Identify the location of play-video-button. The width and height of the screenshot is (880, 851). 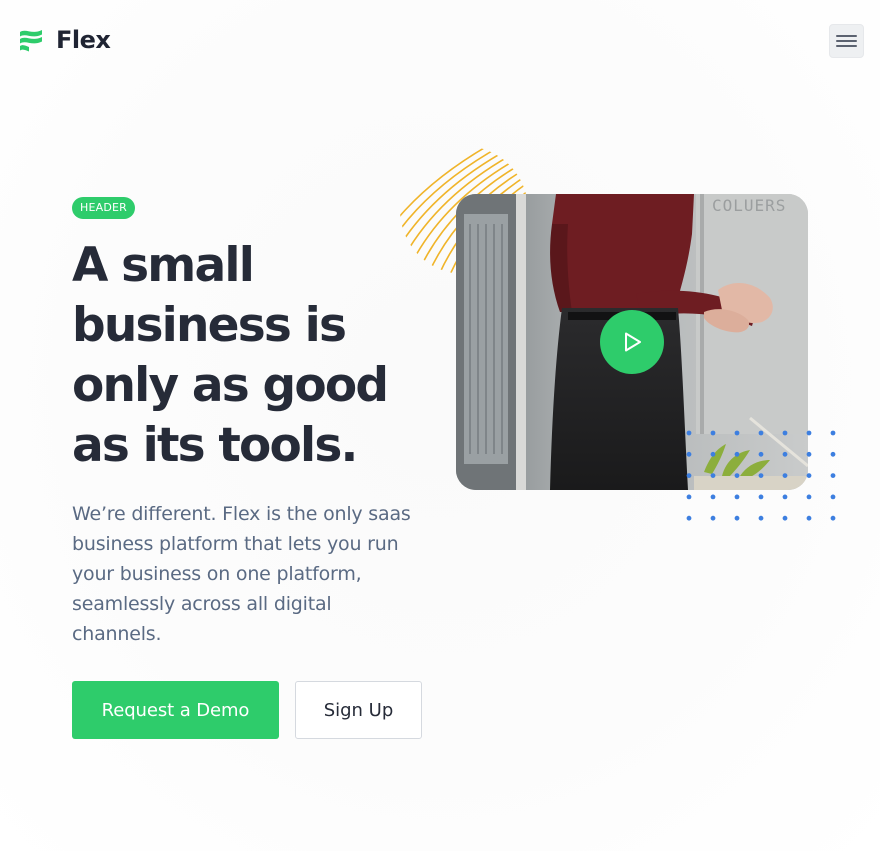
(632, 342).